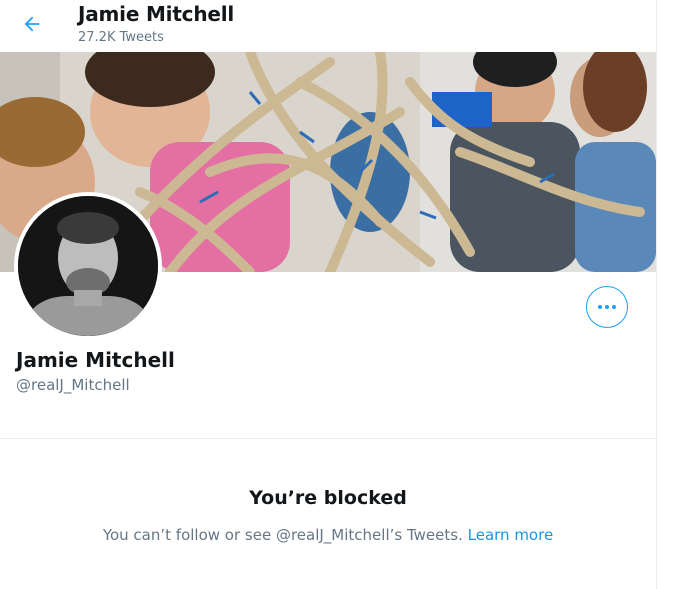 Image resolution: width=683 pixels, height=589 pixels. I want to click on blocked-title: You’re blocked, so click(328, 498).